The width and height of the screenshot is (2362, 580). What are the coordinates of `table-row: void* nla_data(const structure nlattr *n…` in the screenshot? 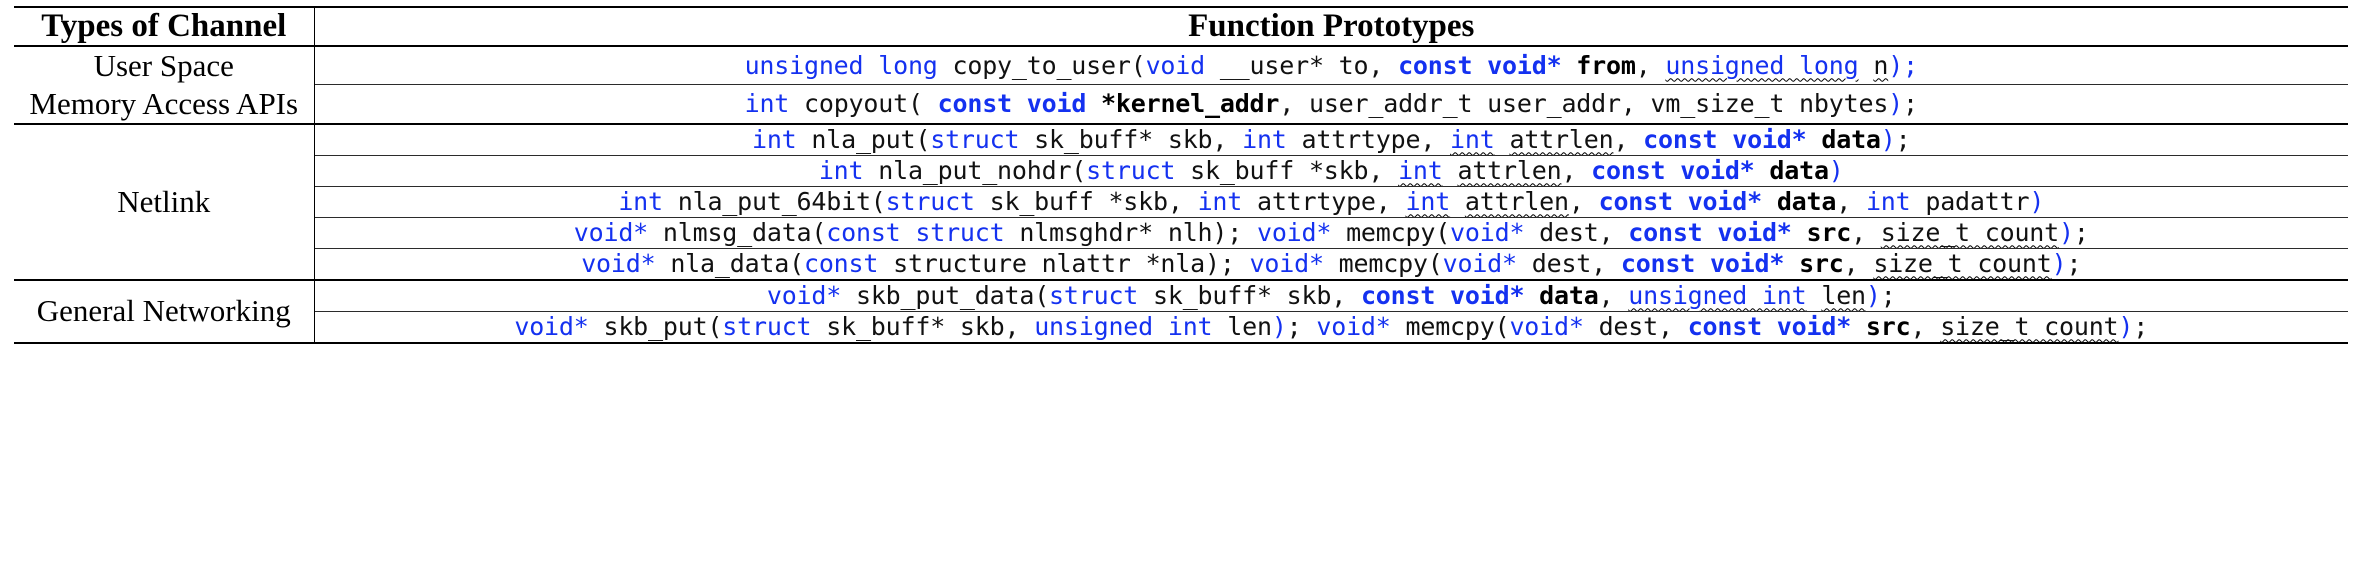 It's located at (1181, 263).